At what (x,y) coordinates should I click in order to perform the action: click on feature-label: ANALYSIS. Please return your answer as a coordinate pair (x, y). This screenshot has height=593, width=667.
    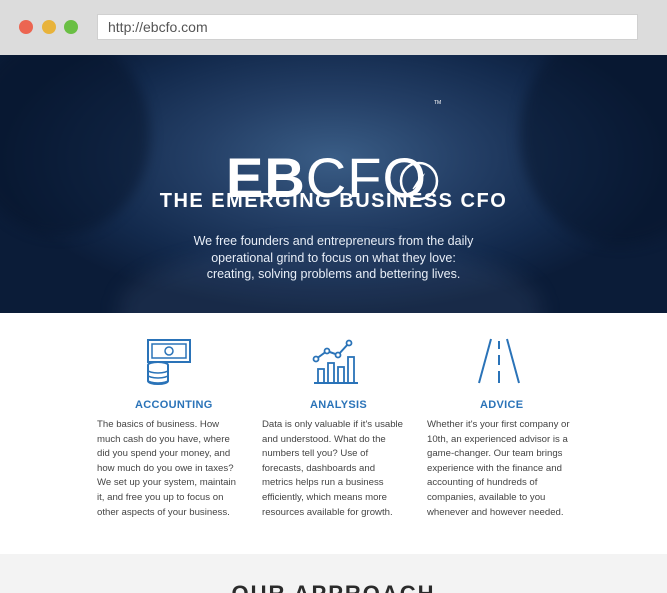
    Looking at the image, I should click on (339, 405).